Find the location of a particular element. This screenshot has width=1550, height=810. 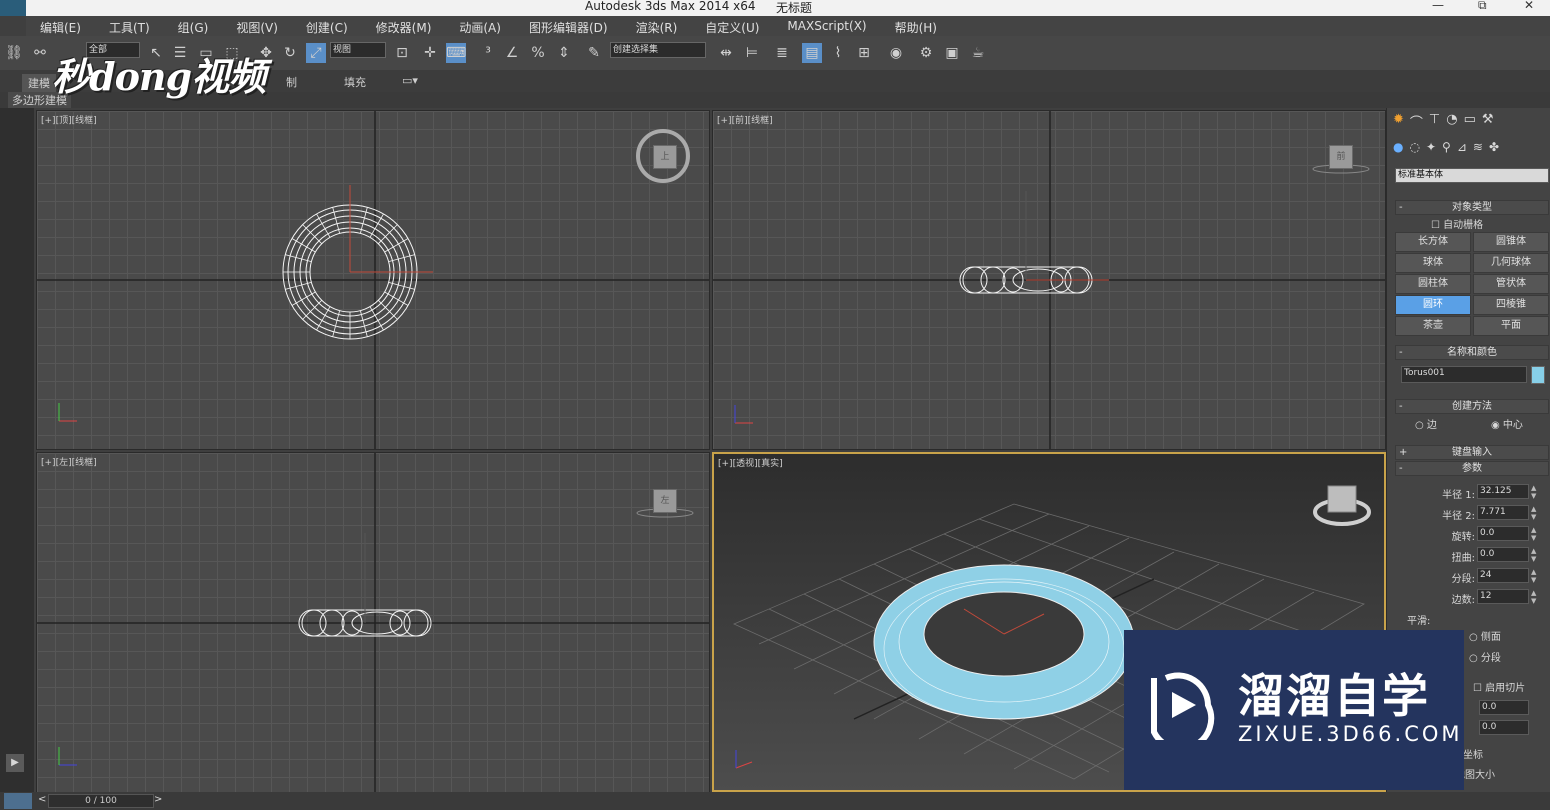

twist-field: 0.0 is located at coordinates (1503, 554).